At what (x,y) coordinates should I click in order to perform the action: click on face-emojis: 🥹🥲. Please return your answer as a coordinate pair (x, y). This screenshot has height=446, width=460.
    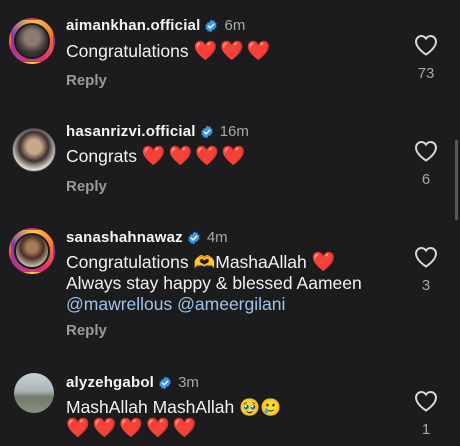
    Looking at the image, I should click on (260, 407).